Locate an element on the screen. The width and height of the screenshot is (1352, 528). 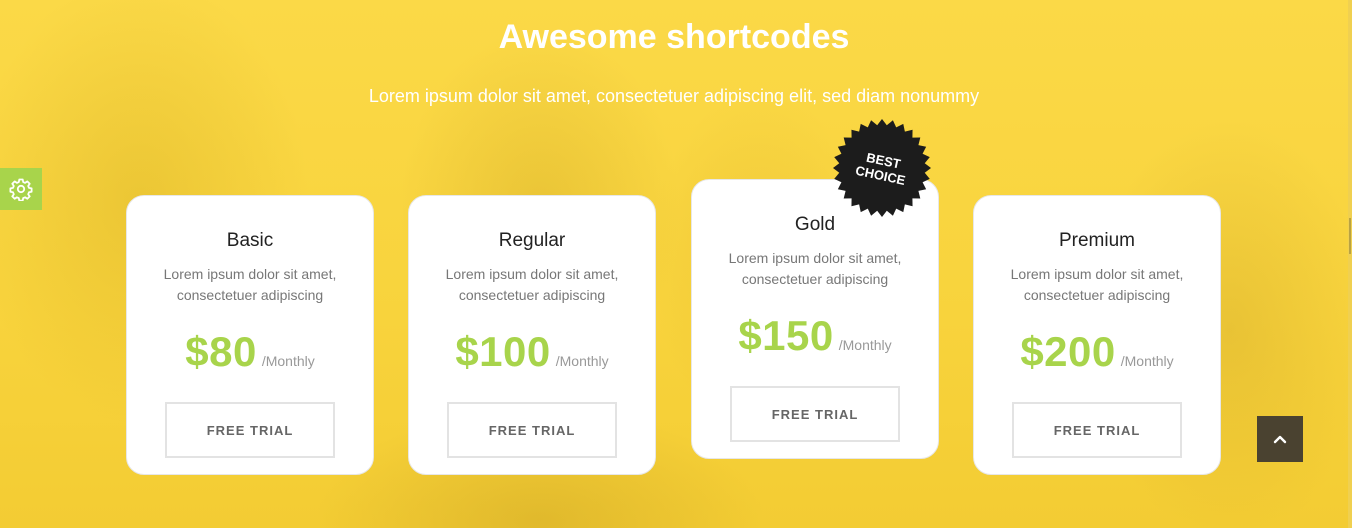
chevron-up-icon is located at coordinates (1280, 439).